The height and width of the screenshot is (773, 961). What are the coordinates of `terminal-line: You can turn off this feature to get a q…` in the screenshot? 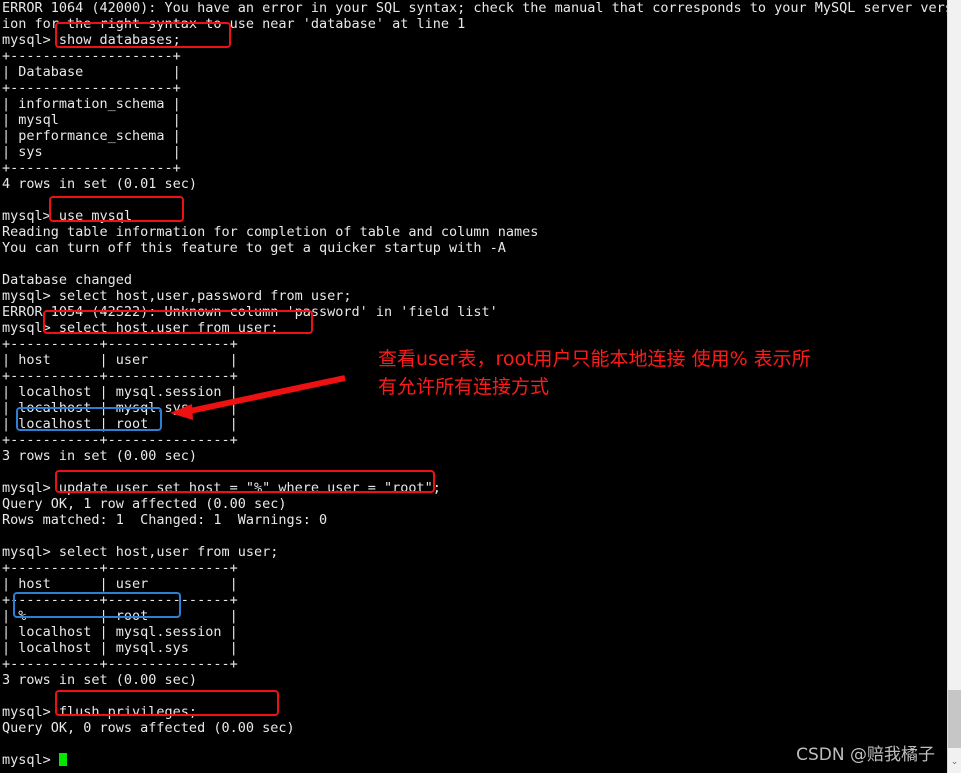 It's located at (254, 248).